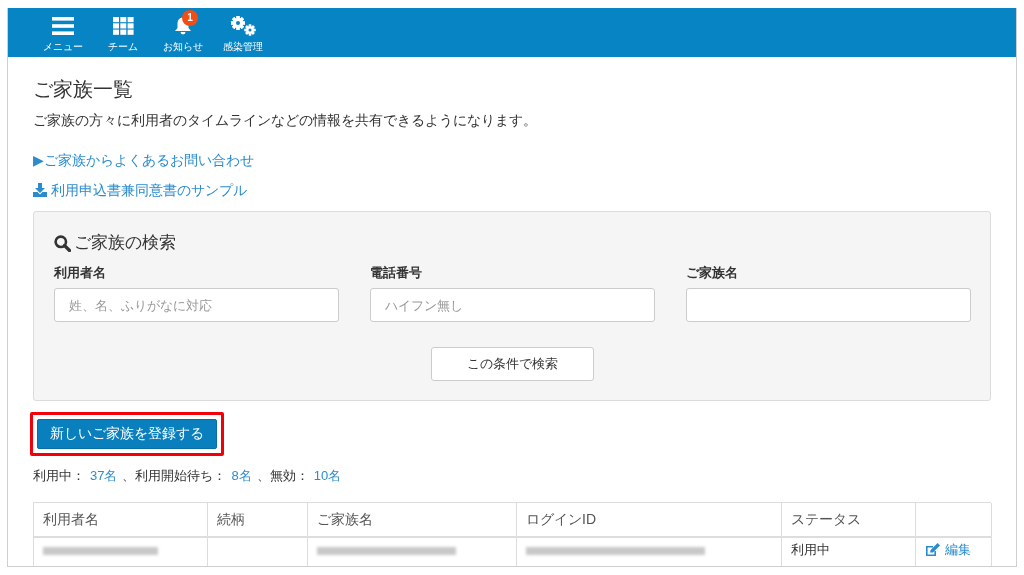 This screenshot has height=575, width=1024. What do you see at coordinates (123, 26) in the screenshot?
I see `grid-icon` at bounding box center [123, 26].